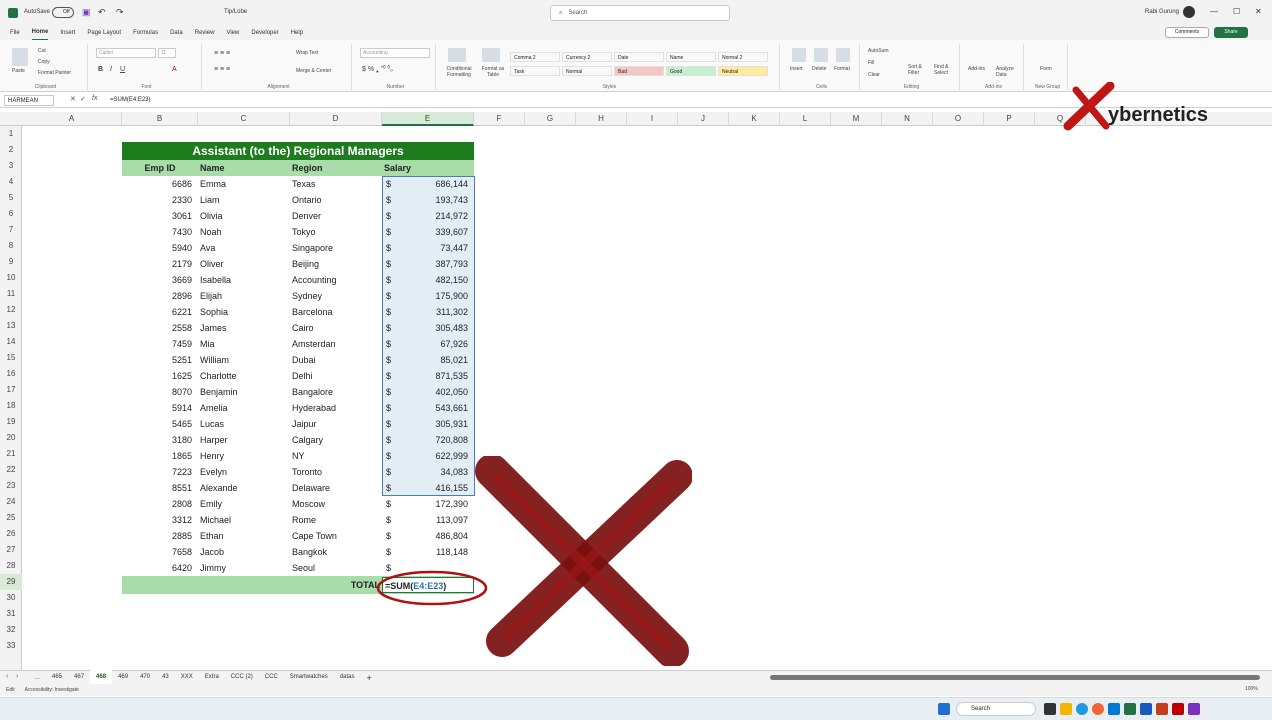 This screenshot has height=720, width=1272. I want to click on row-header-12: 12, so click(11, 310).